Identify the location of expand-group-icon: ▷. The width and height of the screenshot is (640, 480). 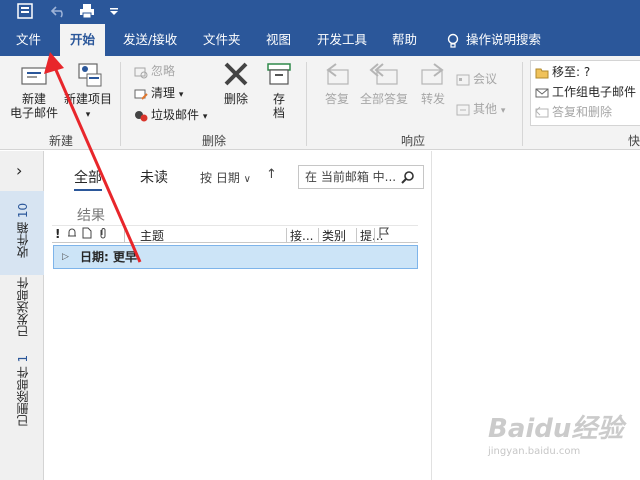
(65, 257).